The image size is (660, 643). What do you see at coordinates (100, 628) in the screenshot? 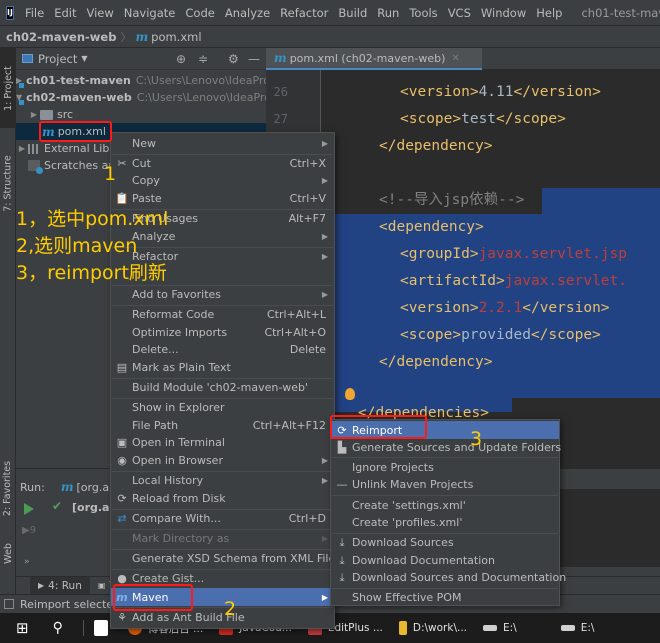
I see `intellij-taskbar-icon` at bounding box center [100, 628].